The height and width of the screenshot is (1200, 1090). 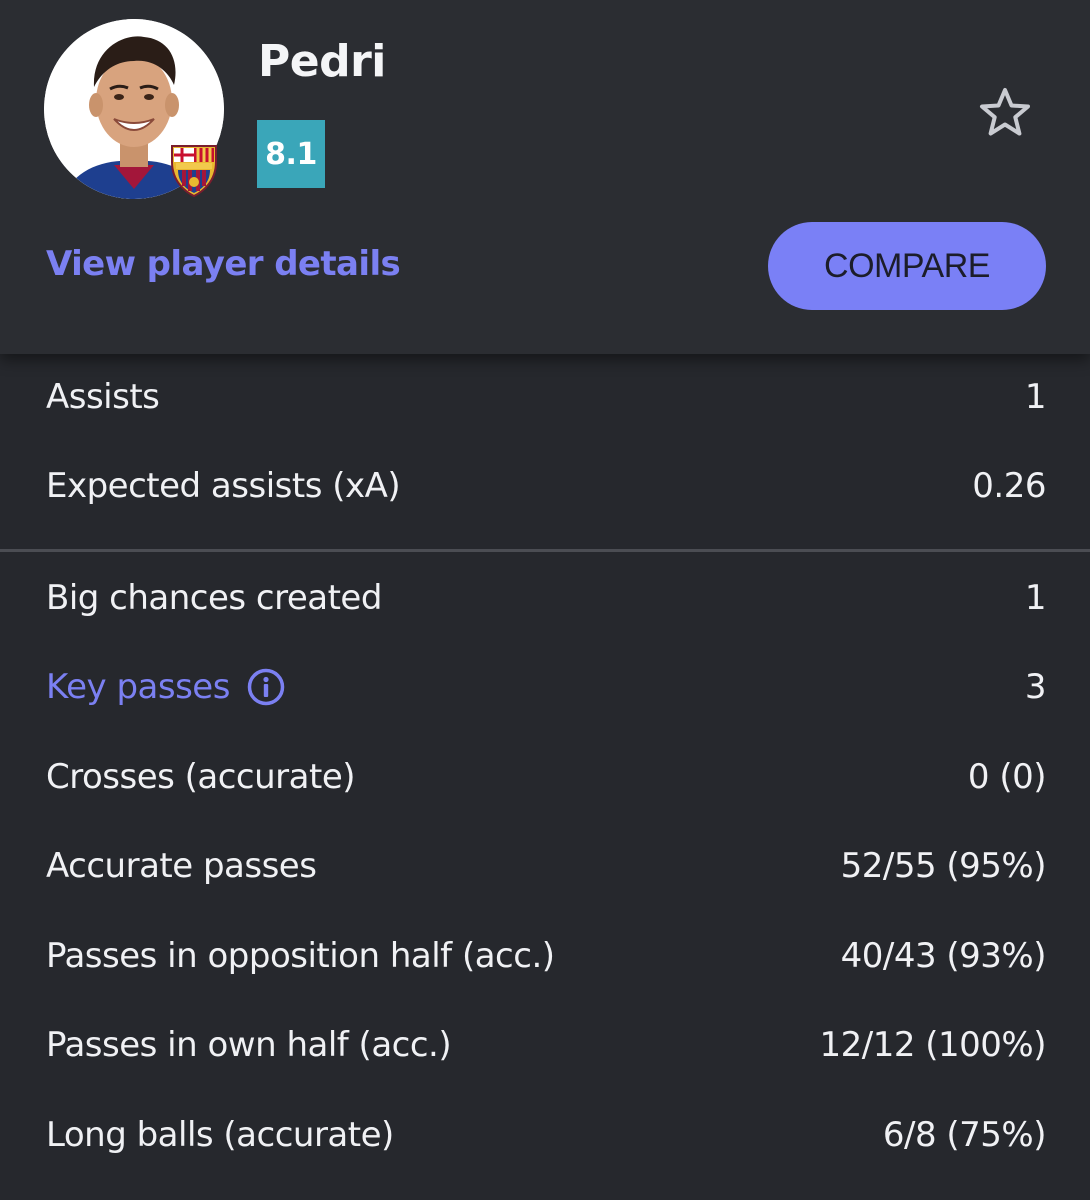 I want to click on player-name: Pedri, so click(x=322, y=61).